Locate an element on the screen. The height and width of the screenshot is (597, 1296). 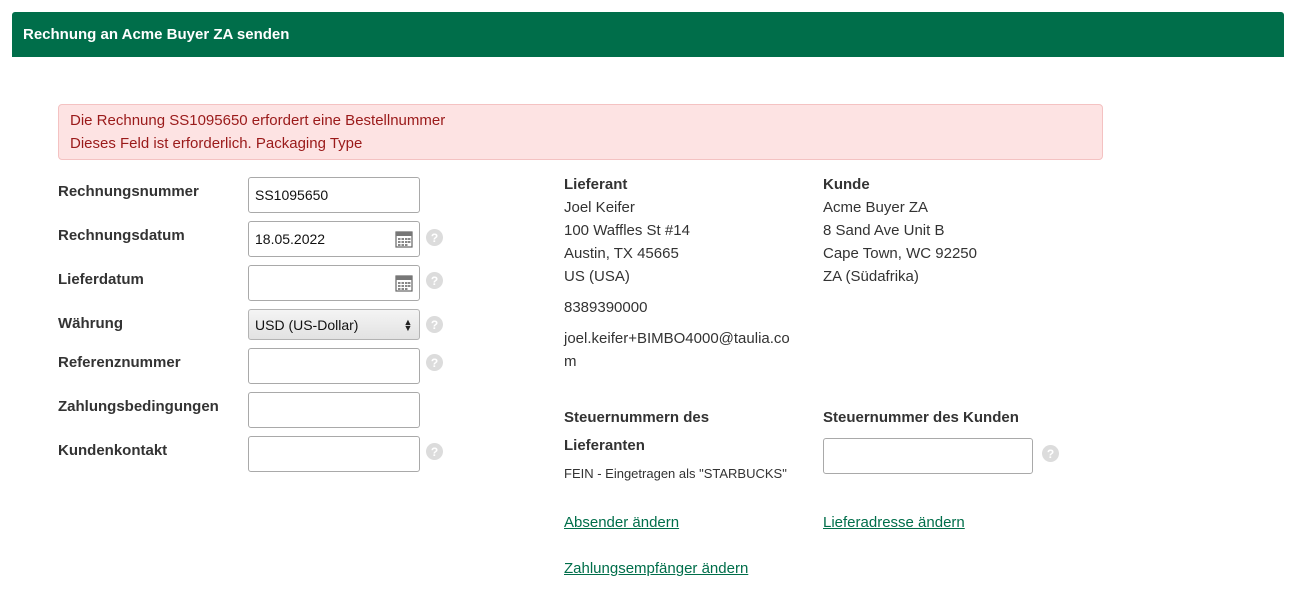
delivery-date-input is located at coordinates (334, 283).